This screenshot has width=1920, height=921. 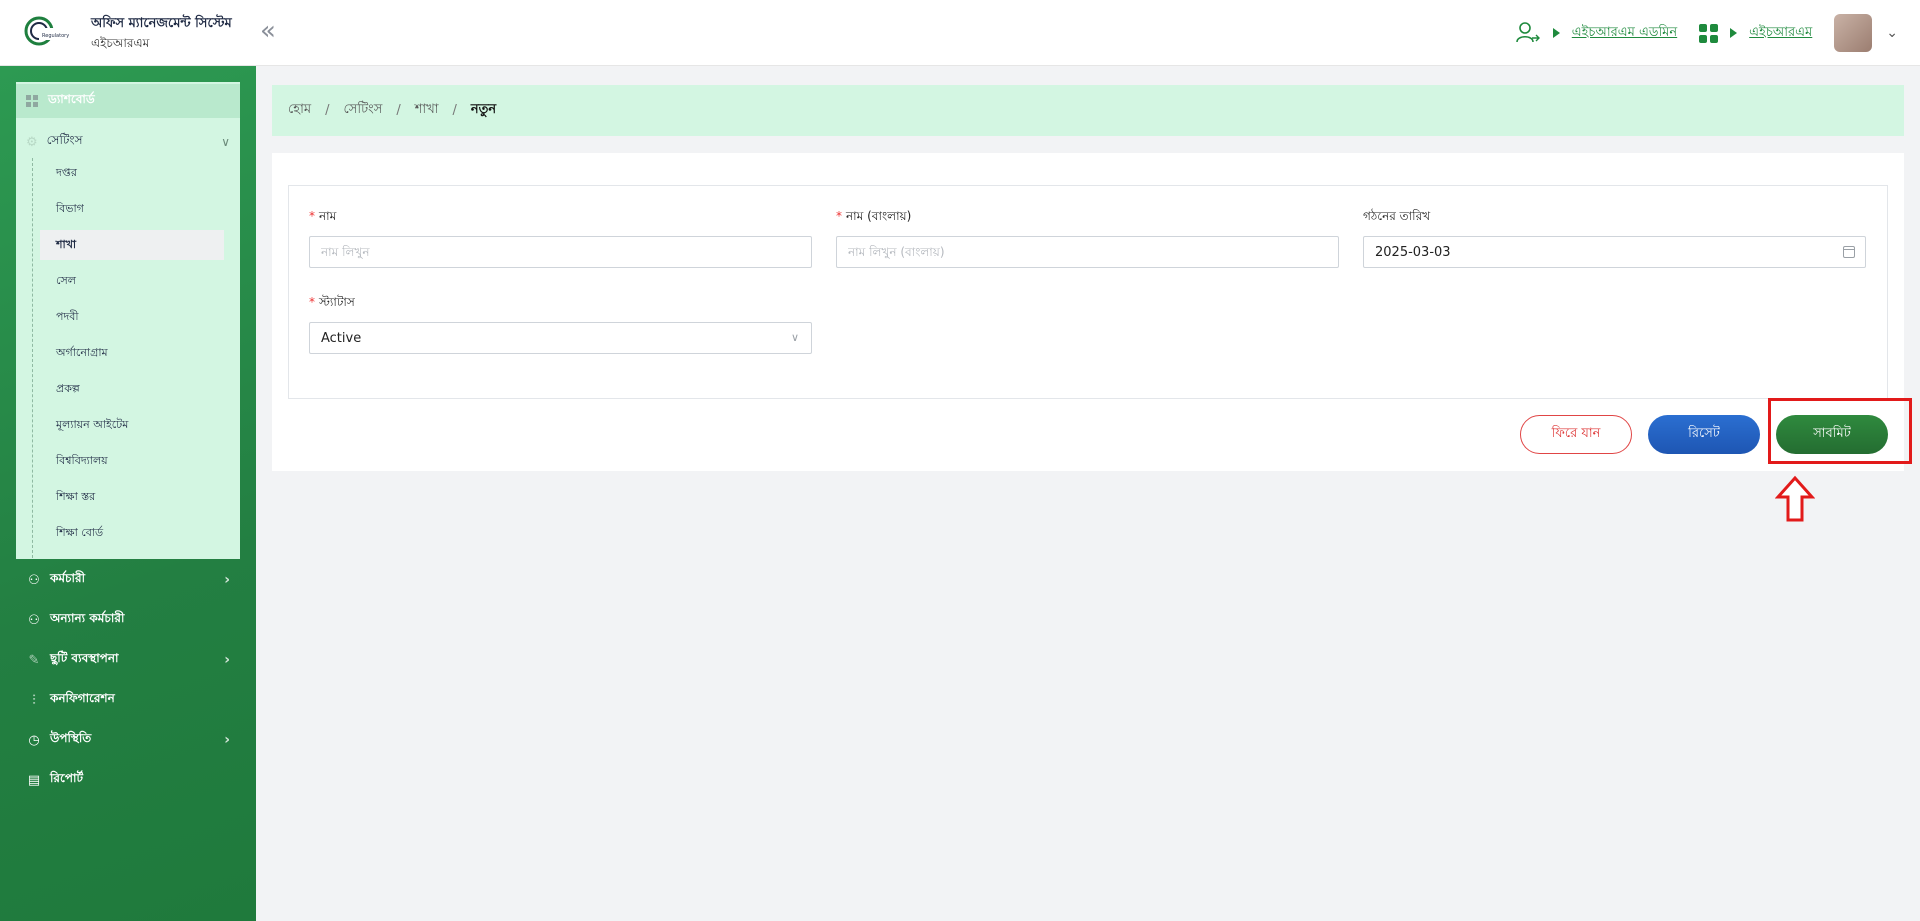 What do you see at coordinates (299, 110) in the screenshot?
I see `breadcrumb-home: হোম` at bounding box center [299, 110].